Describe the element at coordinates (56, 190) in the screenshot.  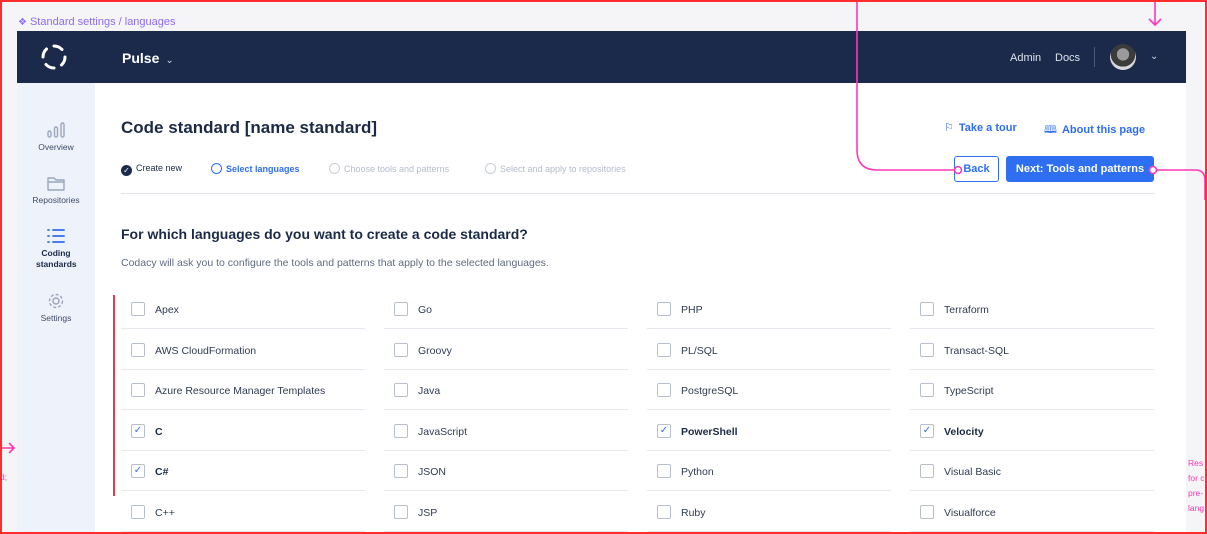
I see `sidebar-item-repositories: Repositories` at that location.